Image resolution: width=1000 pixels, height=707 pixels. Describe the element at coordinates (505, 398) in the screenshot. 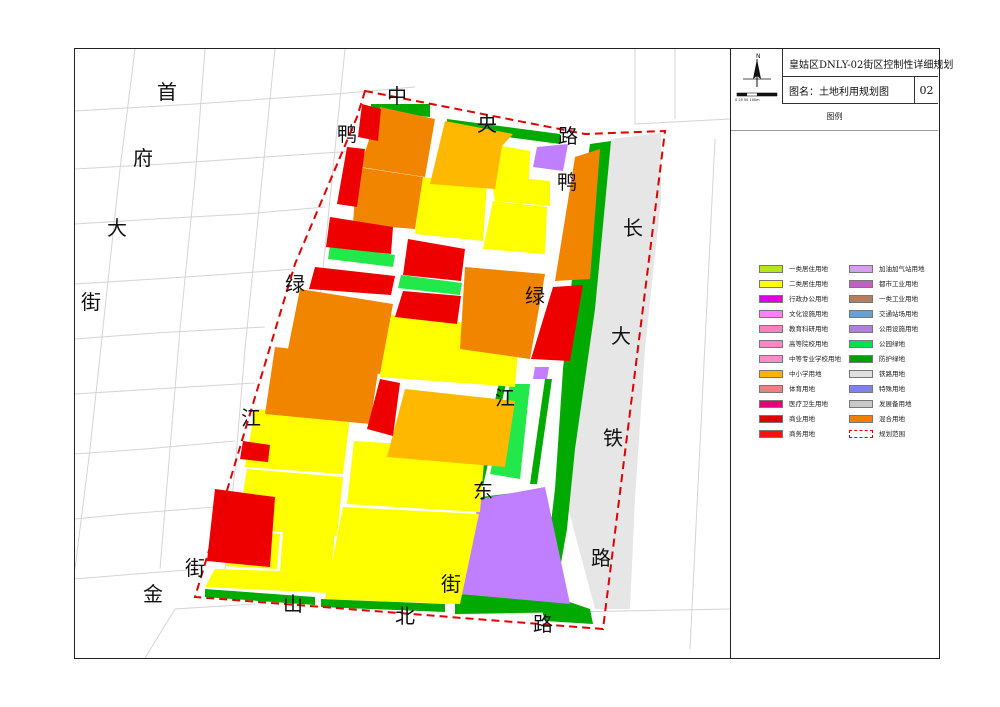

I see `road-label-yalvjiang-e-3: 江` at that location.